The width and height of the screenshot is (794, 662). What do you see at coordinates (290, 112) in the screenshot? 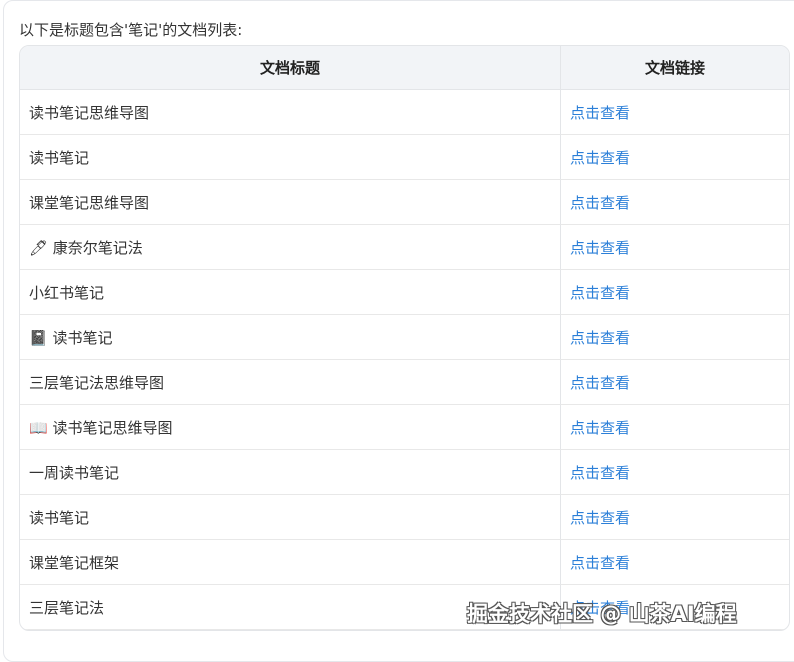
I see `doc-title: 读书笔记思维导图` at bounding box center [290, 112].